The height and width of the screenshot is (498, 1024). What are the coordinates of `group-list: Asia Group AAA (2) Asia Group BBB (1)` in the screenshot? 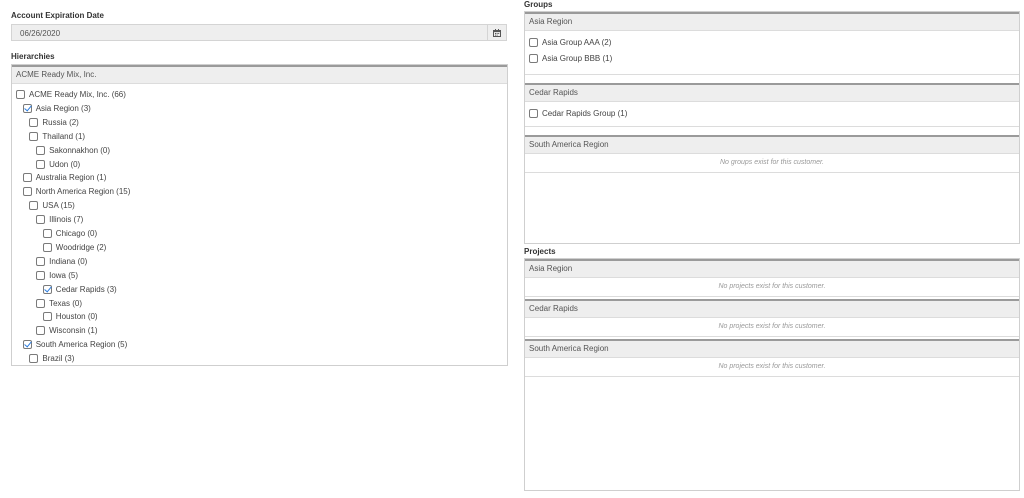 It's located at (772, 53).